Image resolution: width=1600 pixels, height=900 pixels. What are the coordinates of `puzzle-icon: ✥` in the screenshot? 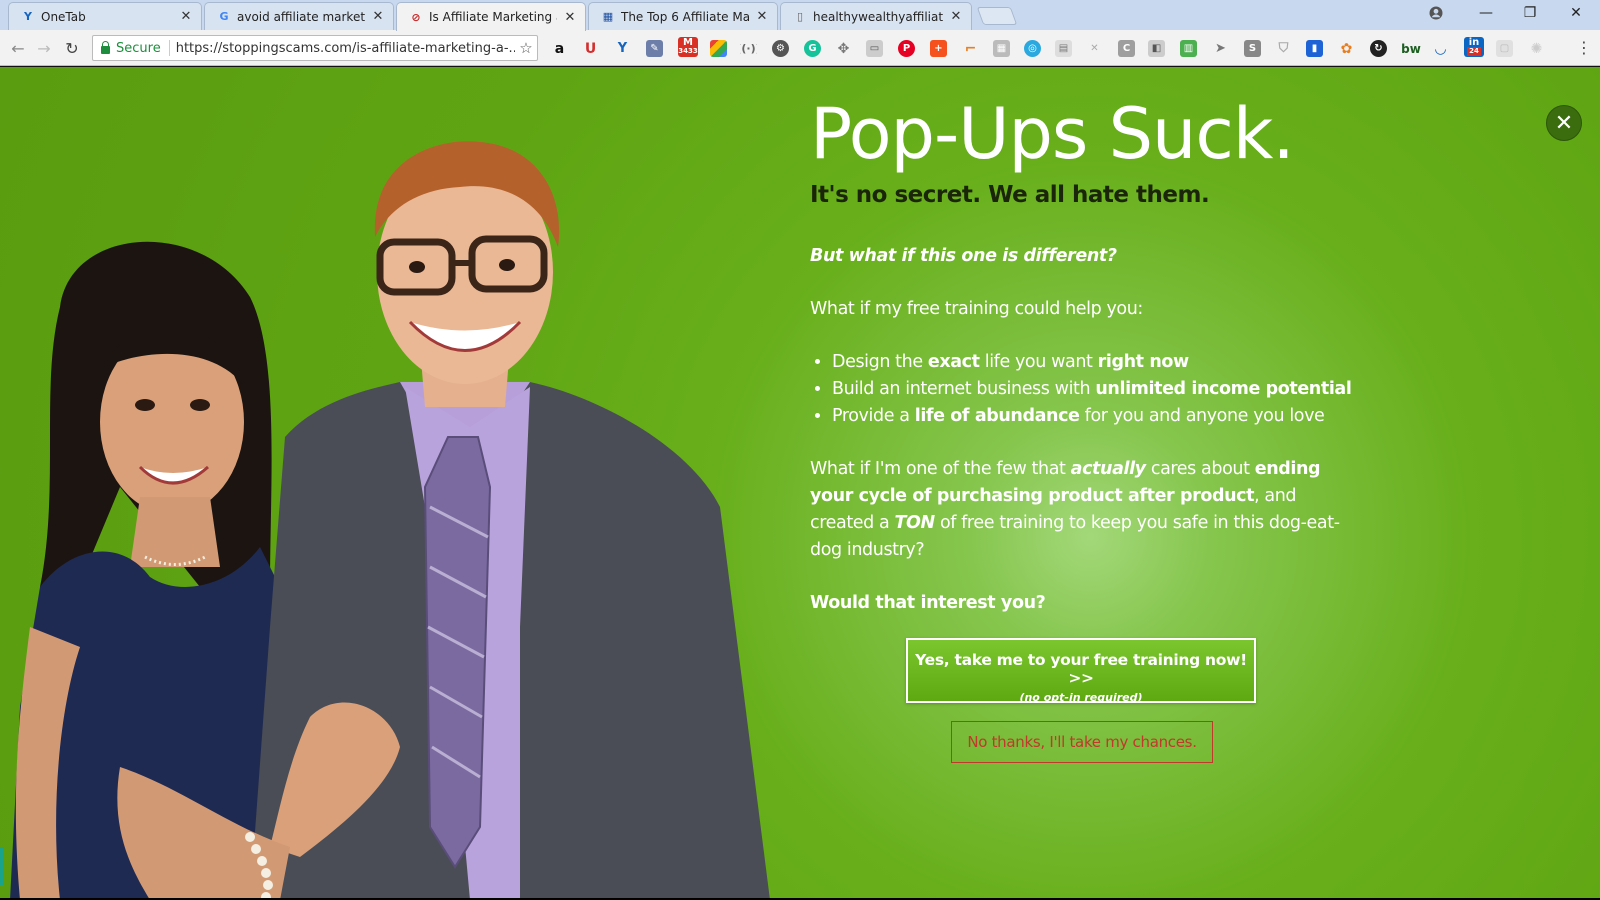 It's located at (843, 48).